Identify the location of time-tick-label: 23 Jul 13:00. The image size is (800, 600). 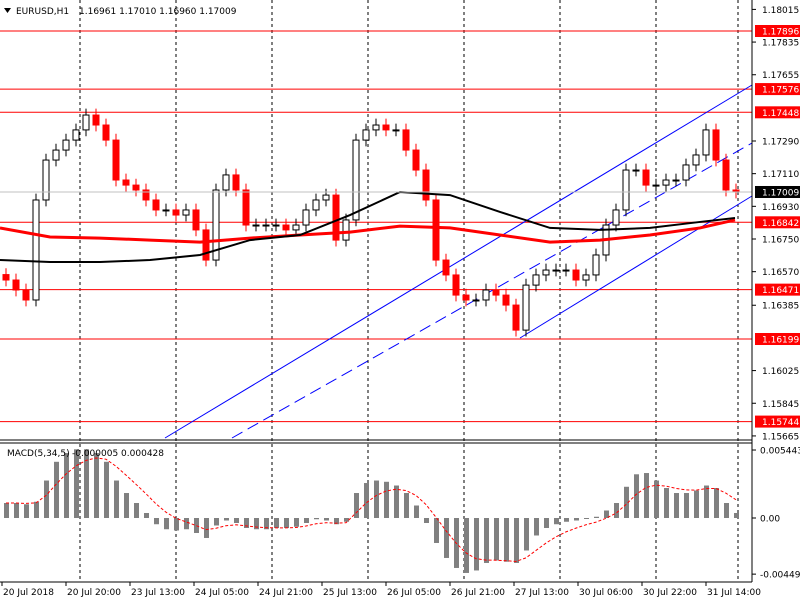
(158, 593).